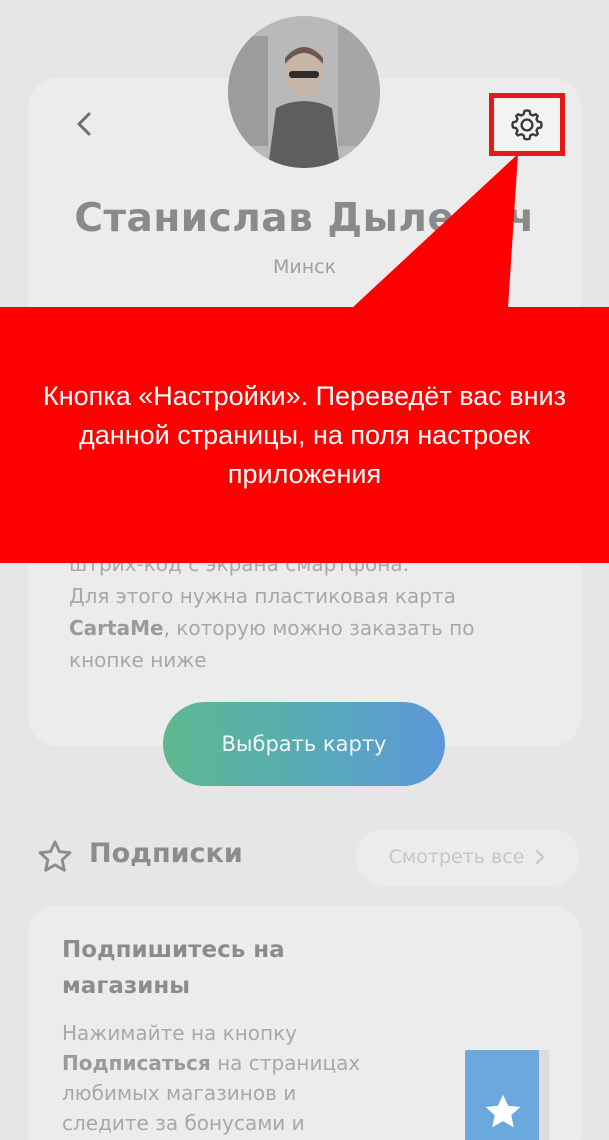  I want to click on profile-name: Станислав Дылевич, so click(304, 218).